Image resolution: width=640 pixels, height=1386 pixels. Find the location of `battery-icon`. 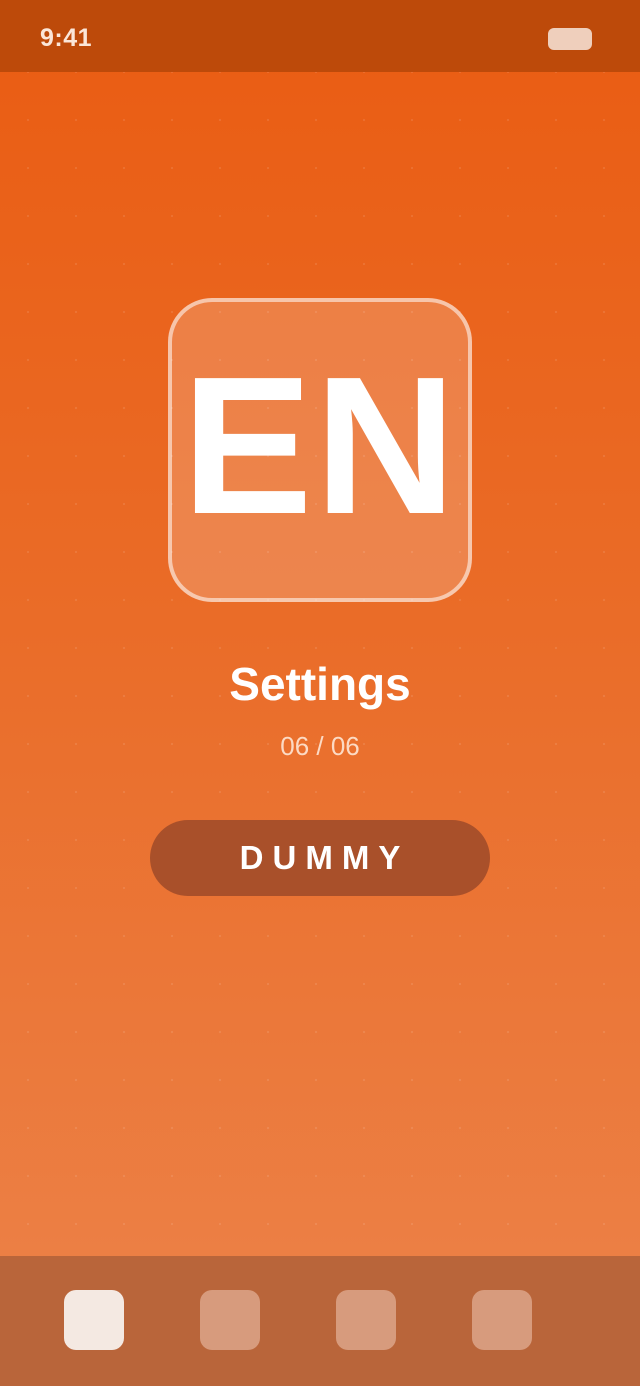

battery-icon is located at coordinates (570, 39).